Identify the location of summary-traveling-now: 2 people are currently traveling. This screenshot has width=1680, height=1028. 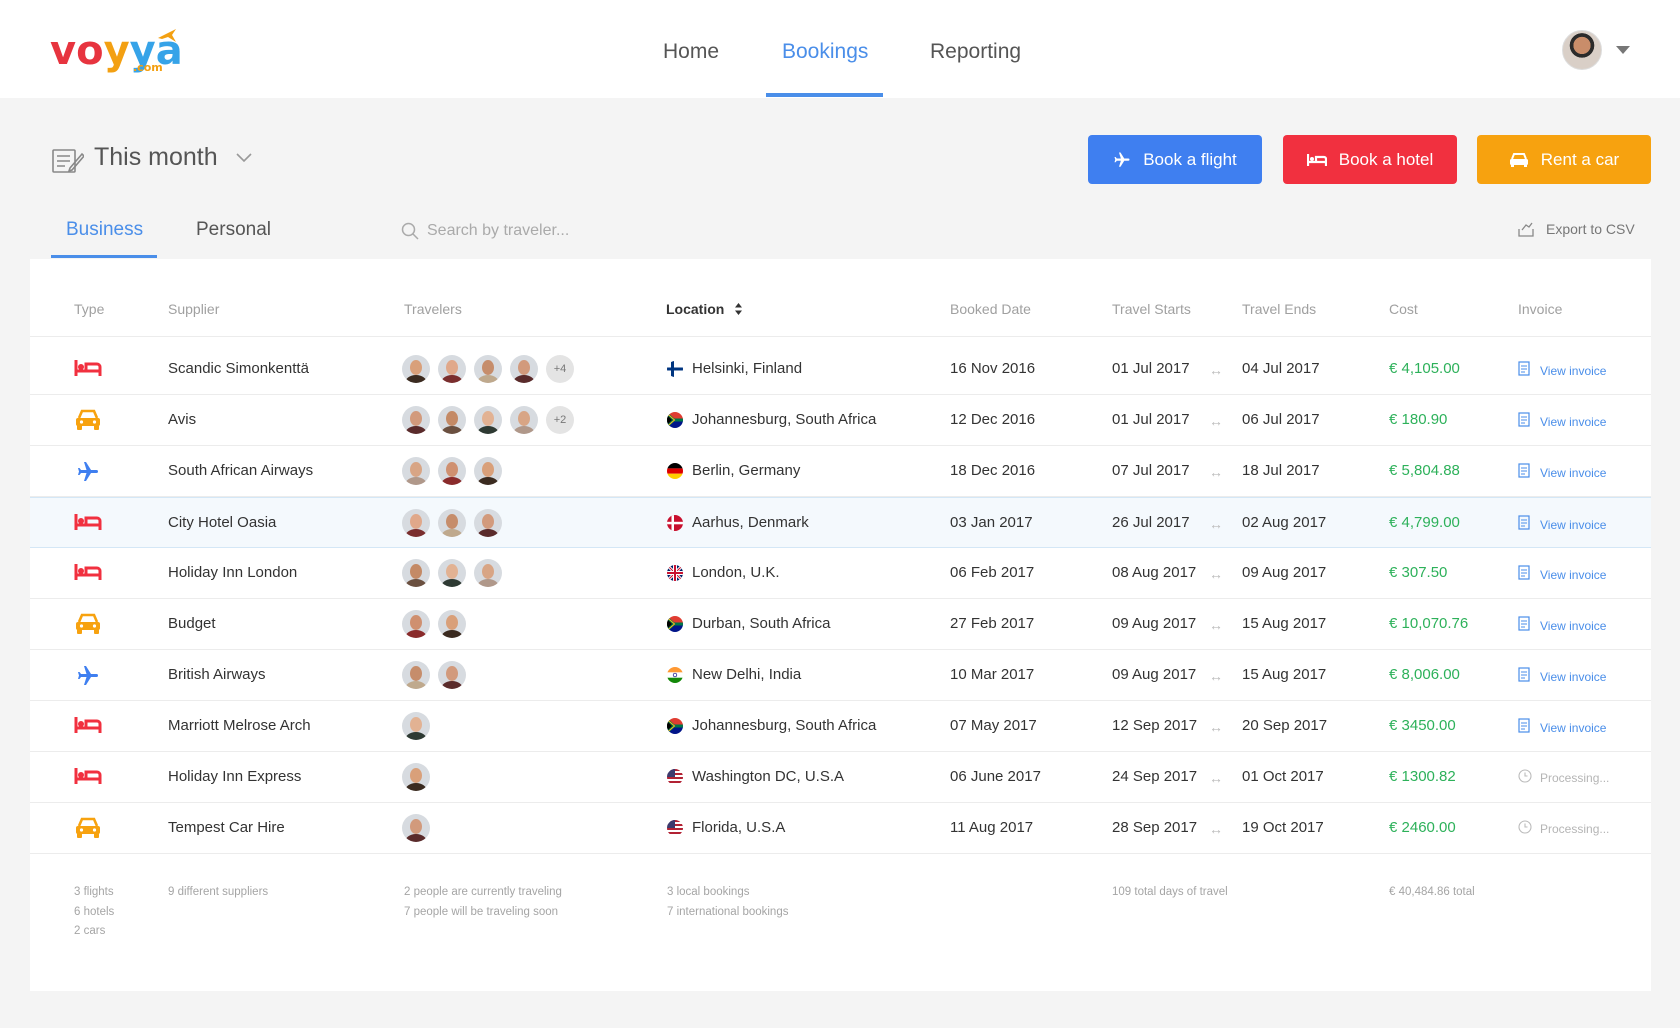
(483, 892).